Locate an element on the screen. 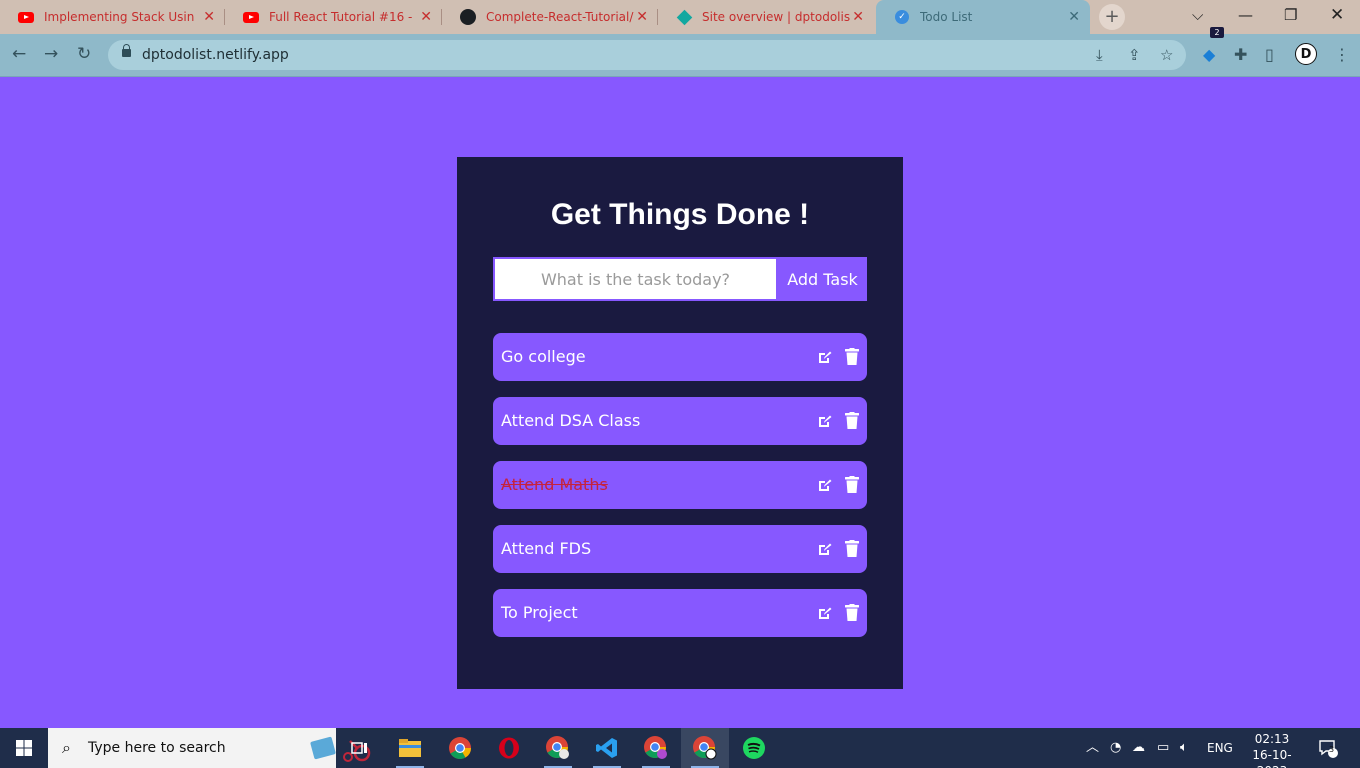  todo-text: To Project is located at coordinates (539, 613).